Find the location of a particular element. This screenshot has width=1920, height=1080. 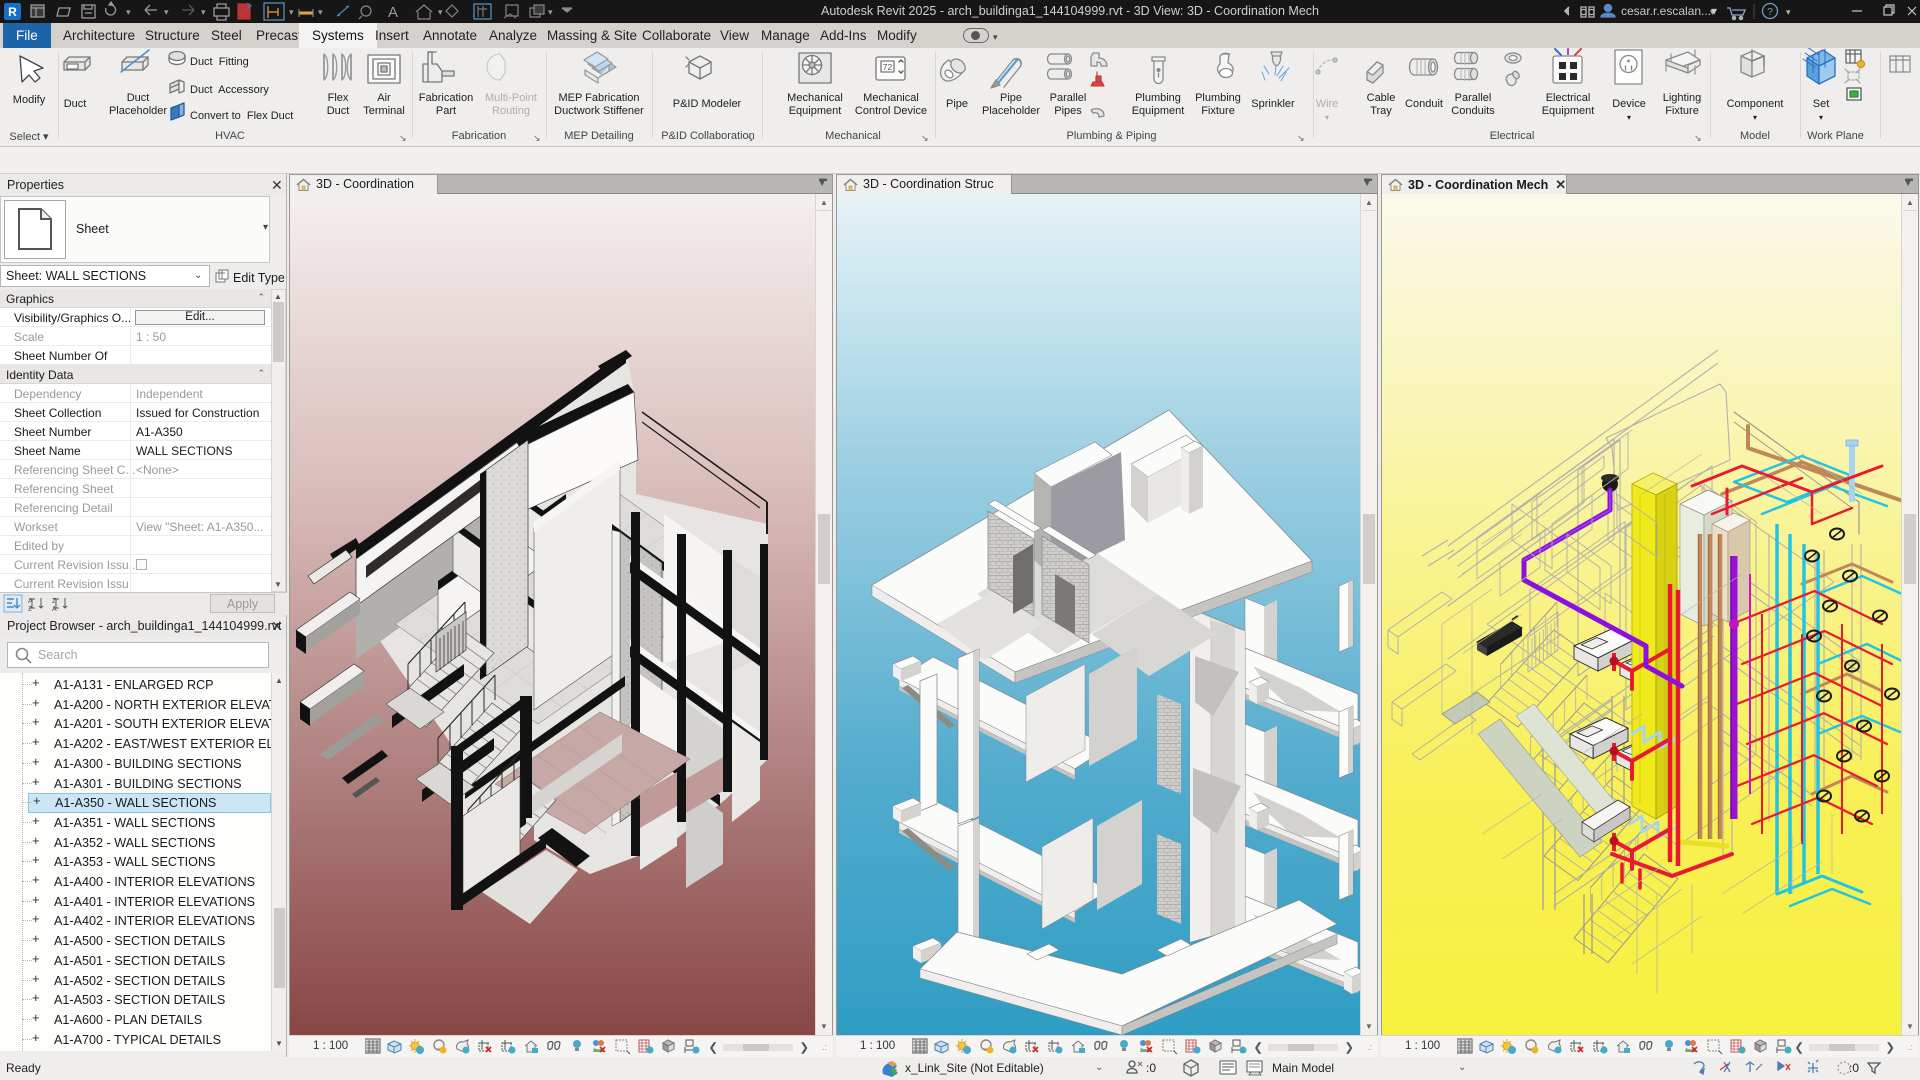

svg-text: 72 is located at coordinates (888, 67).